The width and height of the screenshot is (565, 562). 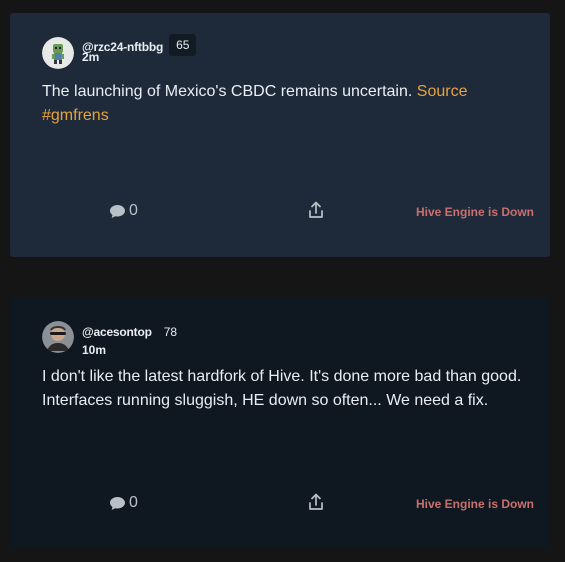 What do you see at coordinates (91, 57) in the screenshot?
I see `timestamp: 2m` at bounding box center [91, 57].